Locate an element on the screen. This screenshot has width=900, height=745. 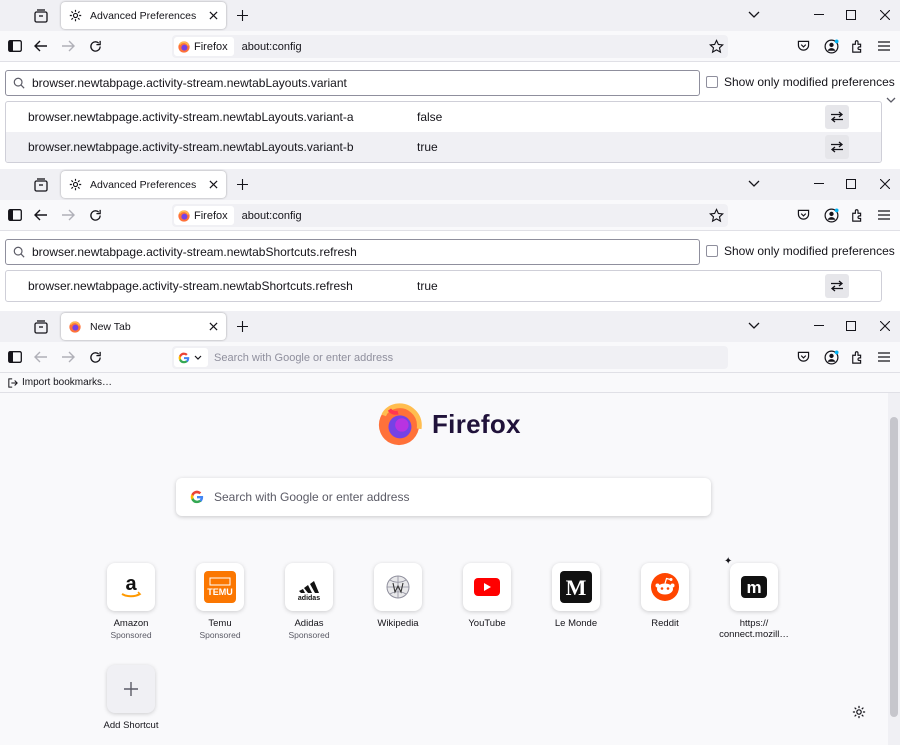
scrollbar-icon is located at coordinates (891, 131).